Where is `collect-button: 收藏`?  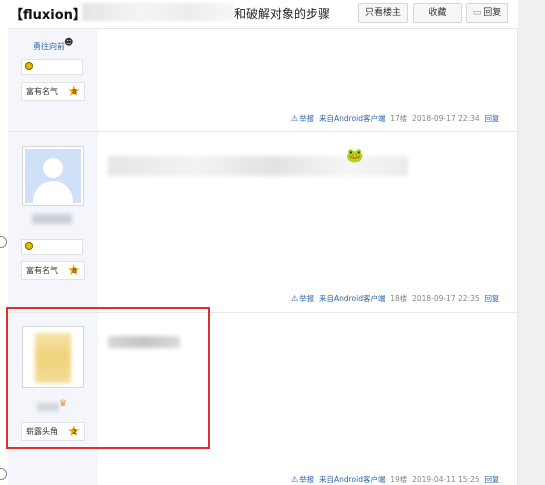 collect-button: 收藏 is located at coordinates (437, 13).